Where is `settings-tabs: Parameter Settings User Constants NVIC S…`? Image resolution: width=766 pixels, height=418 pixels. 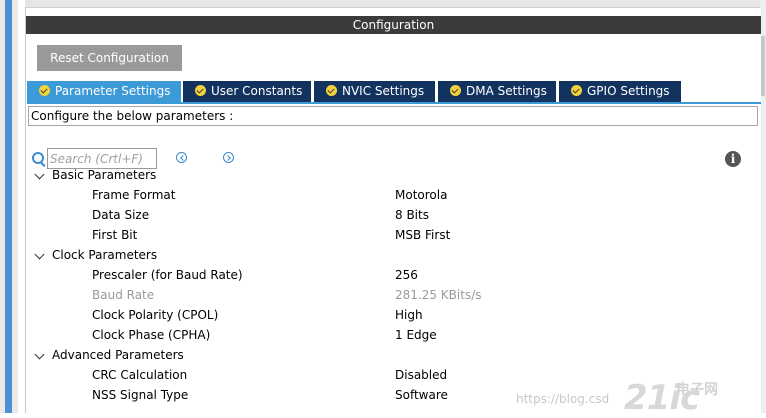 settings-tabs: Parameter Settings User Constants NVIC S… is located at coordinates (394, 91).